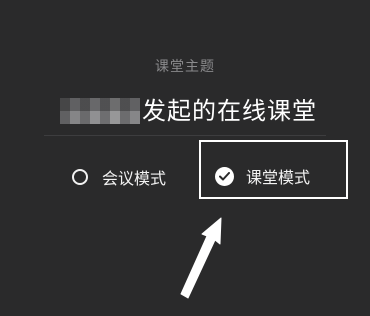  I want to click on highlight-box, so click(273, 169).